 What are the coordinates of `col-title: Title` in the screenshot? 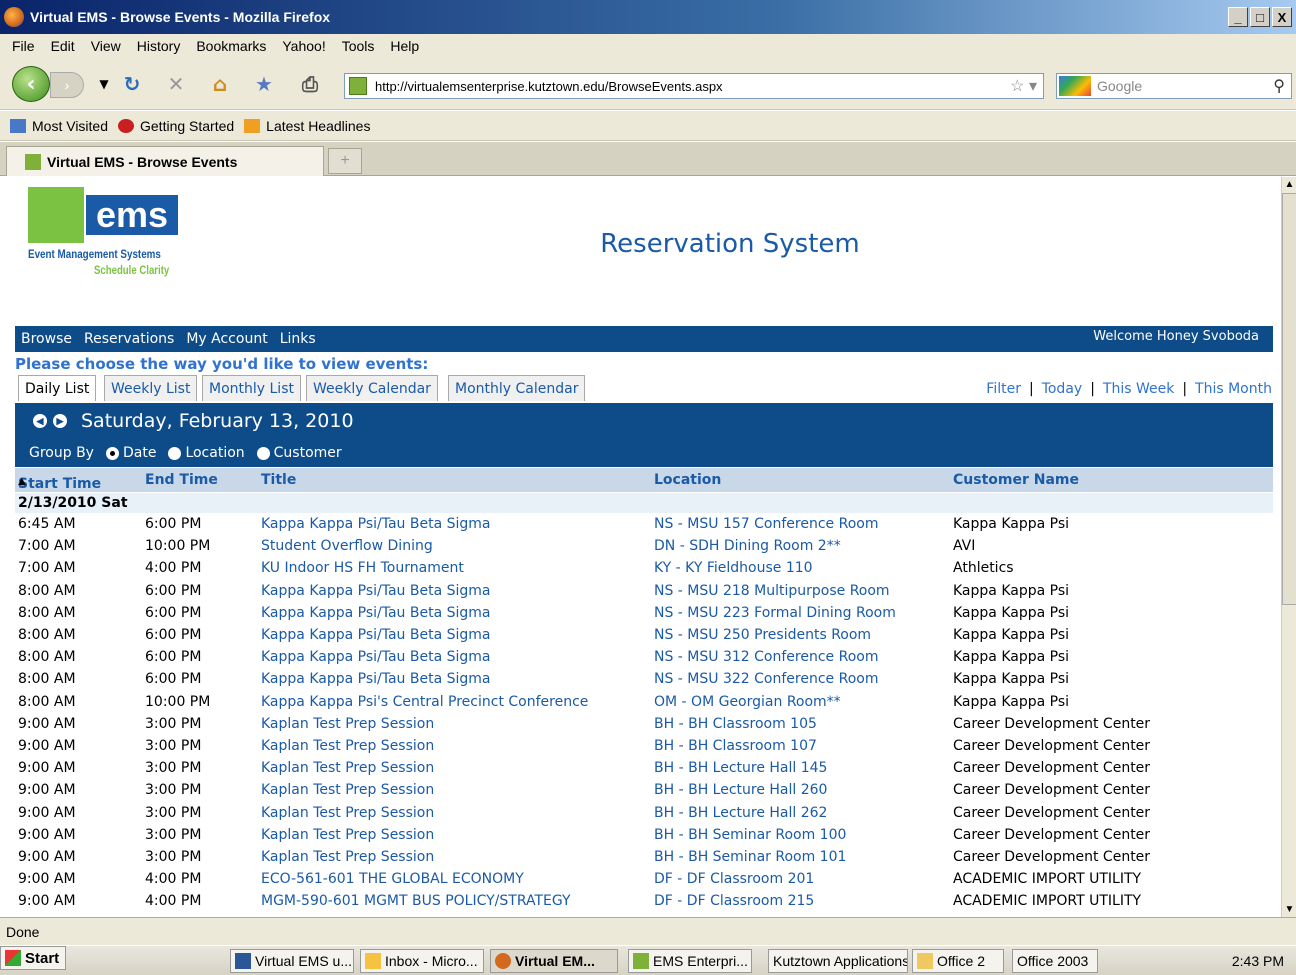 It's located at (278, 480).